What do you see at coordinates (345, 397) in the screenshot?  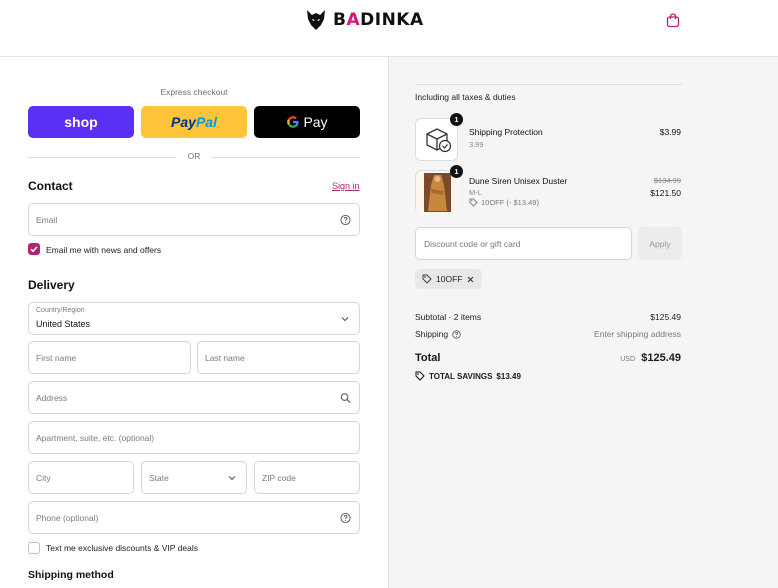 I see `search-icon` at bounding box center [345, 397].